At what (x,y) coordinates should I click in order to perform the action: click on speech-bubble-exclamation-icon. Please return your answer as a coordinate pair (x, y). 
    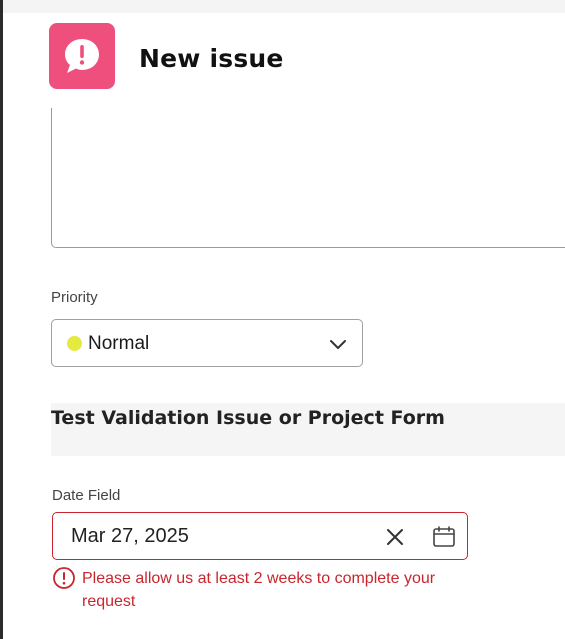
    Looking at the image, I should click on (82, 56).